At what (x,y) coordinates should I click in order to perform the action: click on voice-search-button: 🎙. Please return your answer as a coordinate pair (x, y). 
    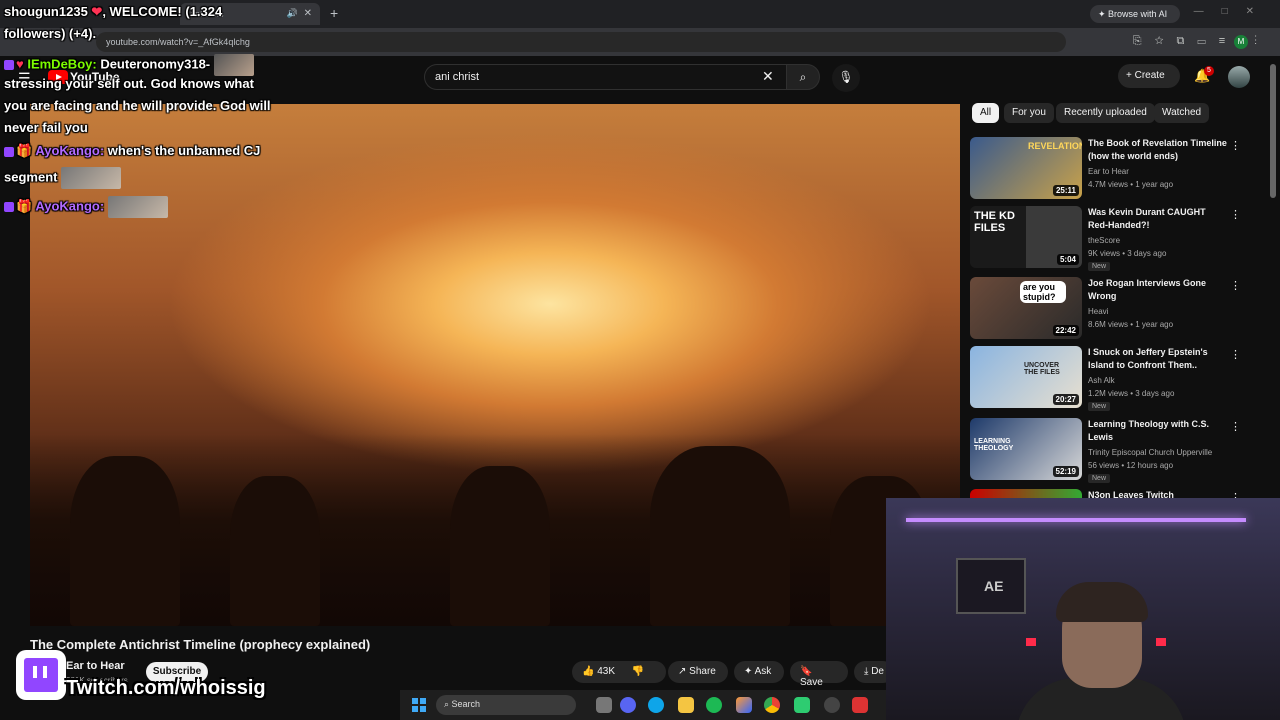
    Looking at the image, I should click on (846, 78).